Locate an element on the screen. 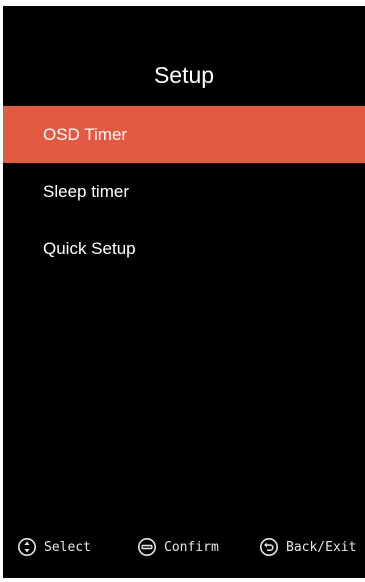 This screenshot has height=582, width=365. page-title: Setup is located at coordinates (184, 75).